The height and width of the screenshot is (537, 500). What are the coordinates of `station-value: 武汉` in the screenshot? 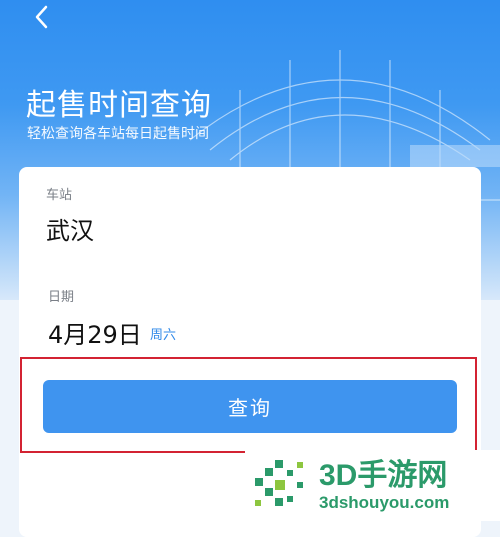 It's located at (70, 231).